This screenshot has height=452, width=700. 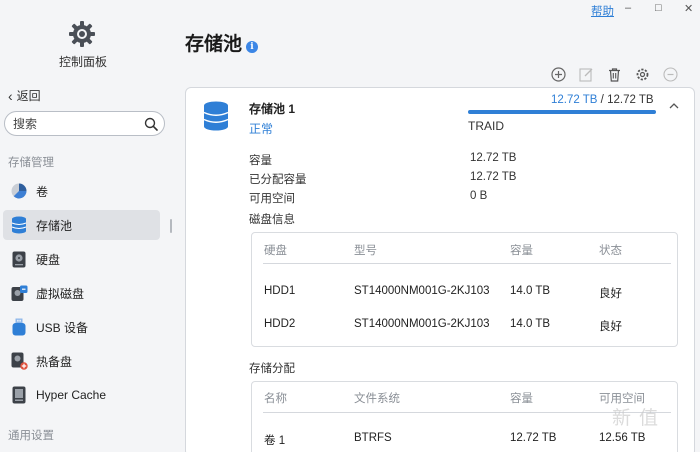 What do you see at coordinates (260, 161) in the screenshot?
I see `capacity-label: 容量` at bounding box center [260, 161].